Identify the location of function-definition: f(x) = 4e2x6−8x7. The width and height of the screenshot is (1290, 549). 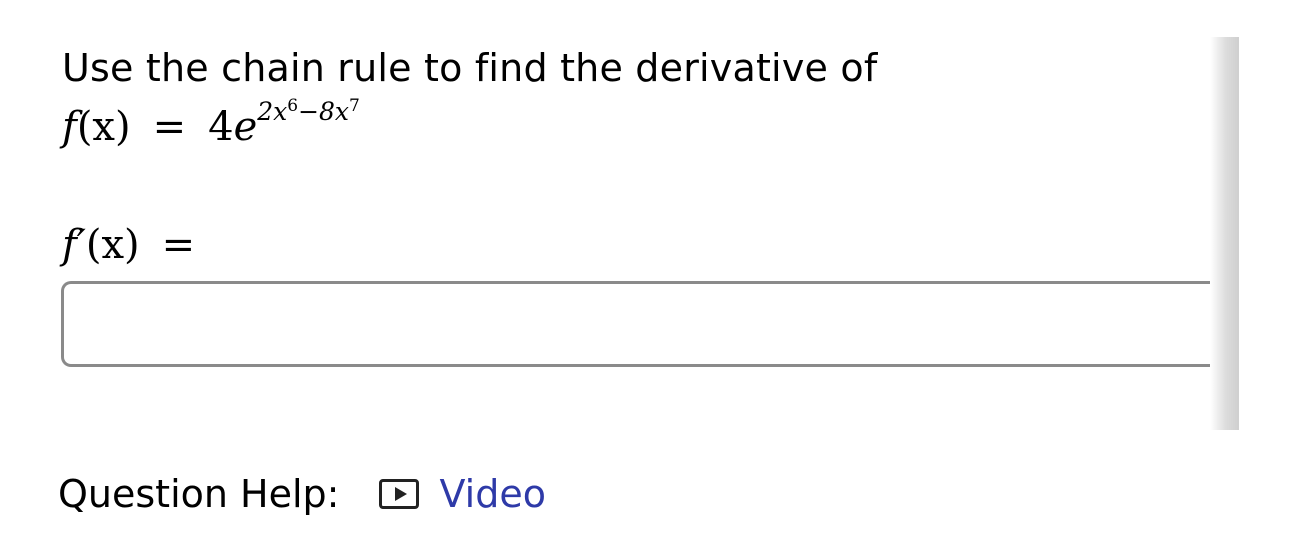
(211, 123).